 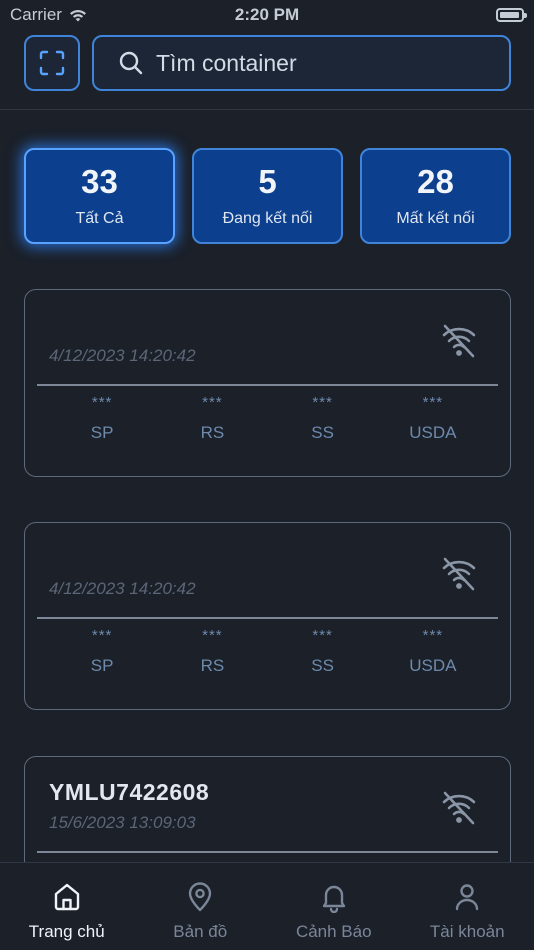 I want to click on filter-all-label: Tất Cả, so click(x=99, y=218).